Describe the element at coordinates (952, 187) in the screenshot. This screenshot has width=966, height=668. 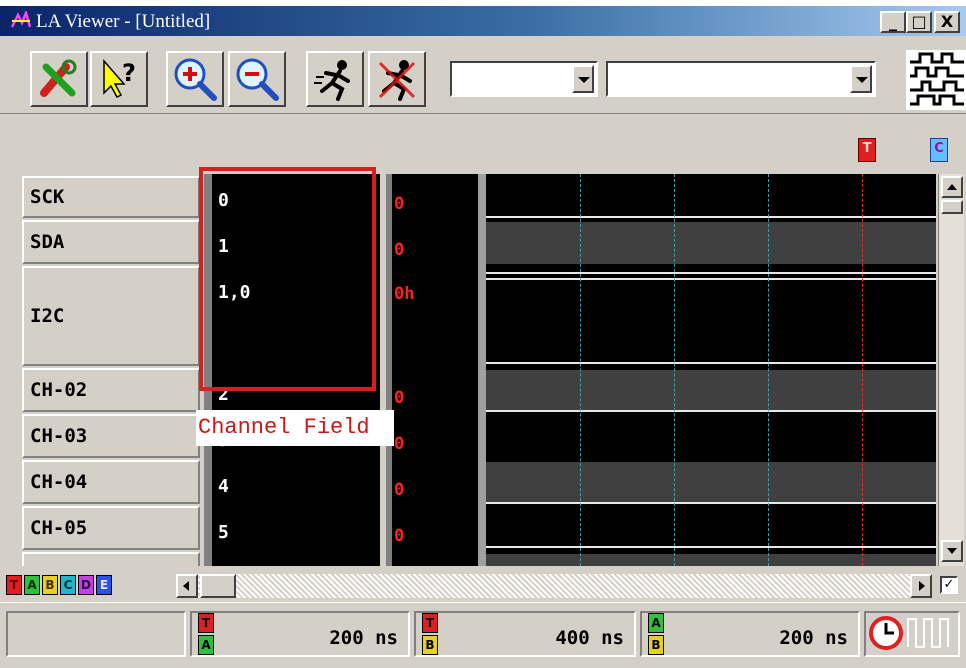
I see `scroll-up-button` at that location.